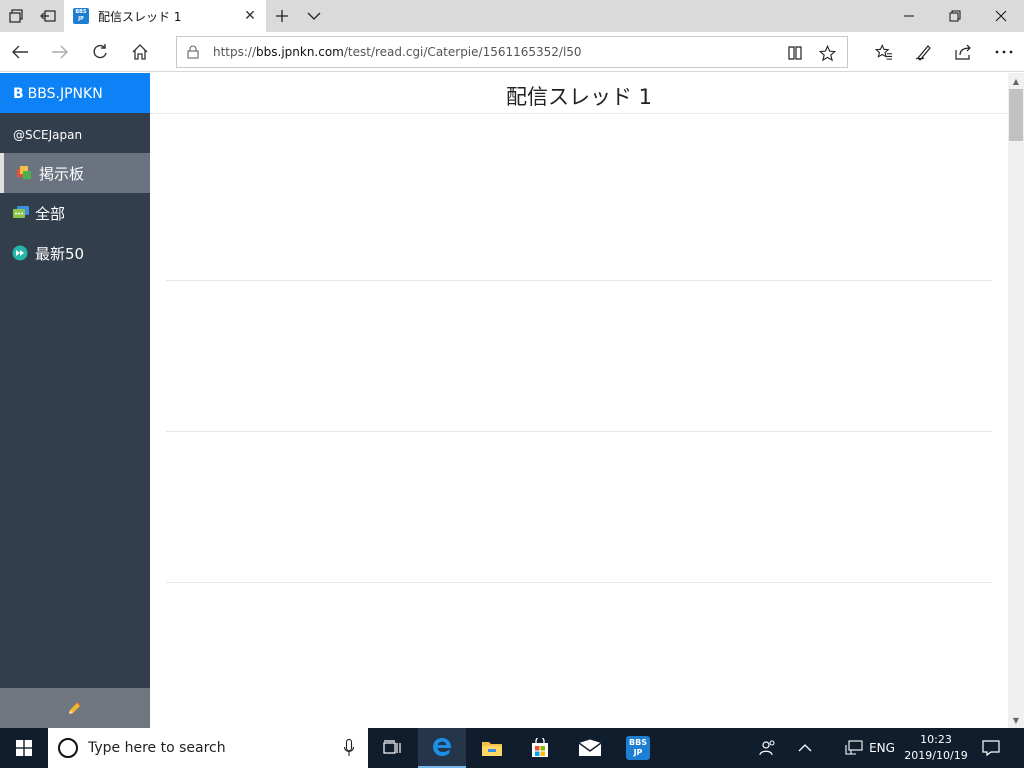  What do you see at coordinates (62, 173) in the screenshot?
I see `sidebar-item-label: 掲示板` at bounding box center [62, 173].